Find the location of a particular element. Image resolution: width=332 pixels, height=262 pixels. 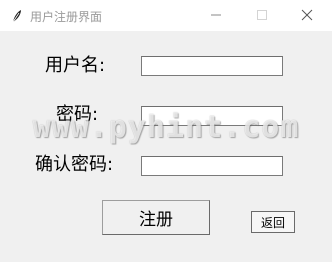

window-title: 用户注册界面 is located at coordinates (66, 17).